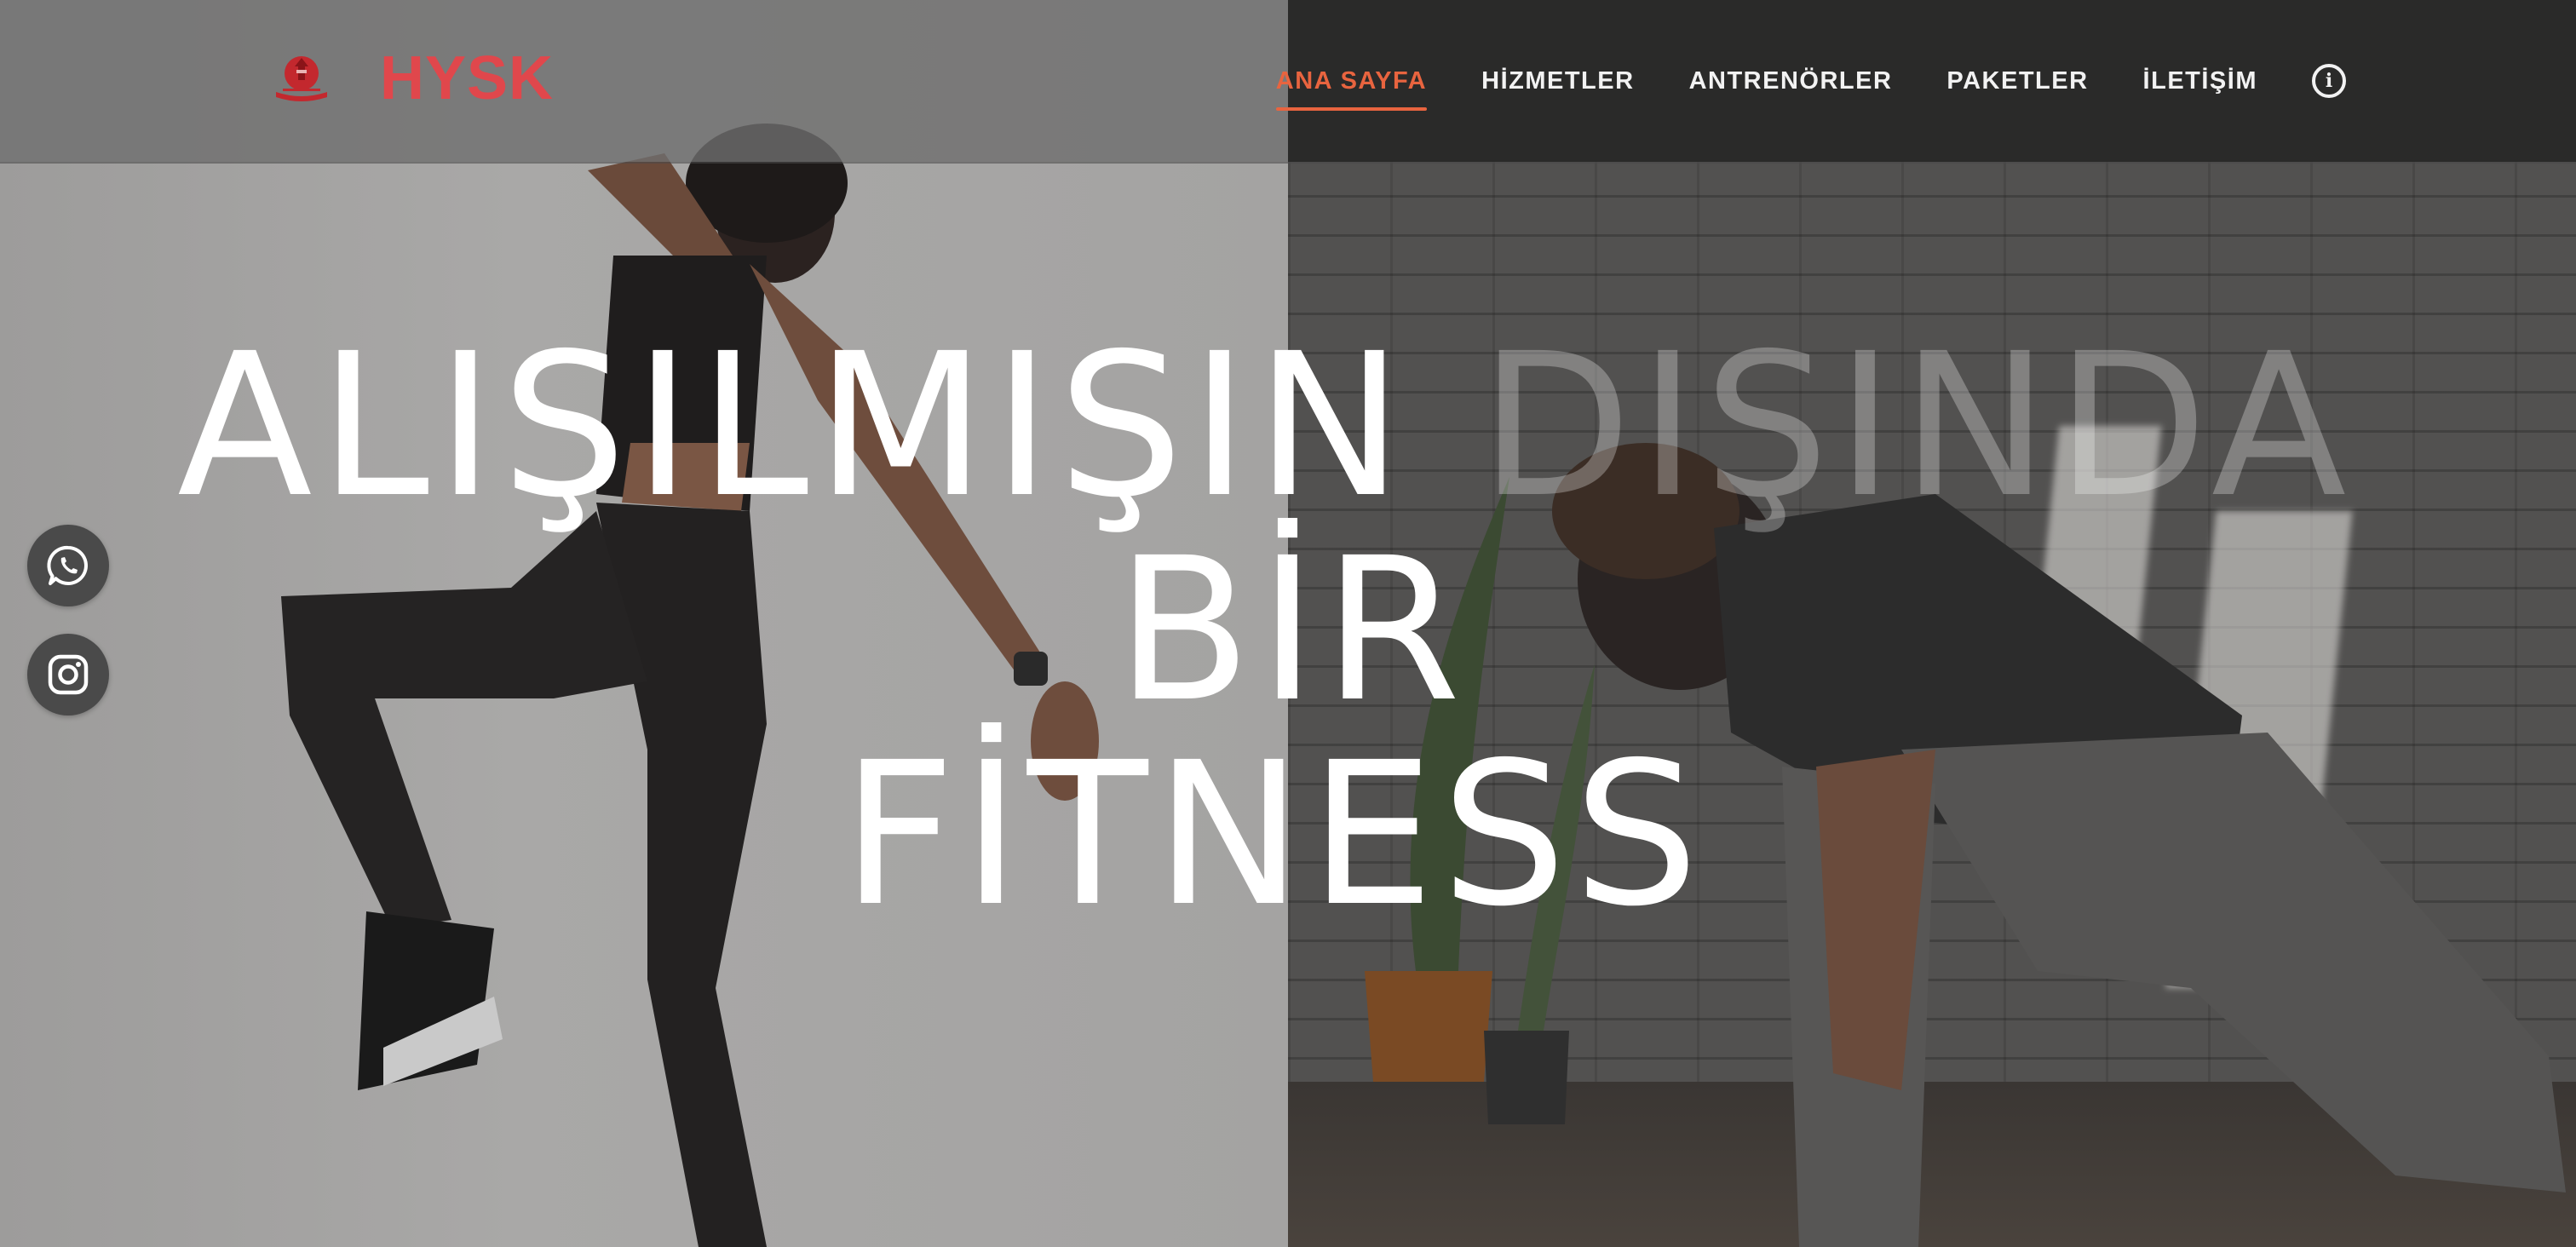 The image size is (2576, 1247). I want to click on instagram-button, so click(68, 674).